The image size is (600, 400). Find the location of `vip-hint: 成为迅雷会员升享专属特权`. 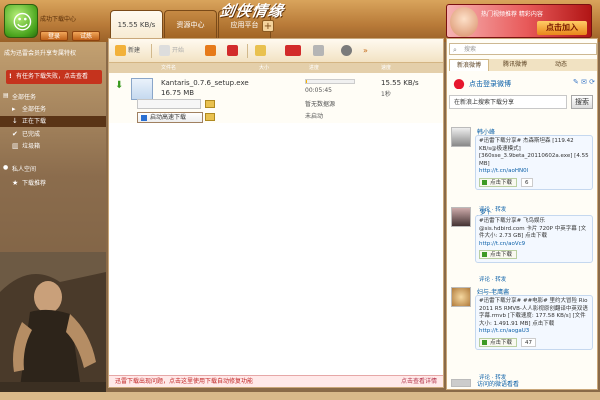

vip-hint: 成为迅雷会员升享专属特权 is located at coordinates (54, 52).